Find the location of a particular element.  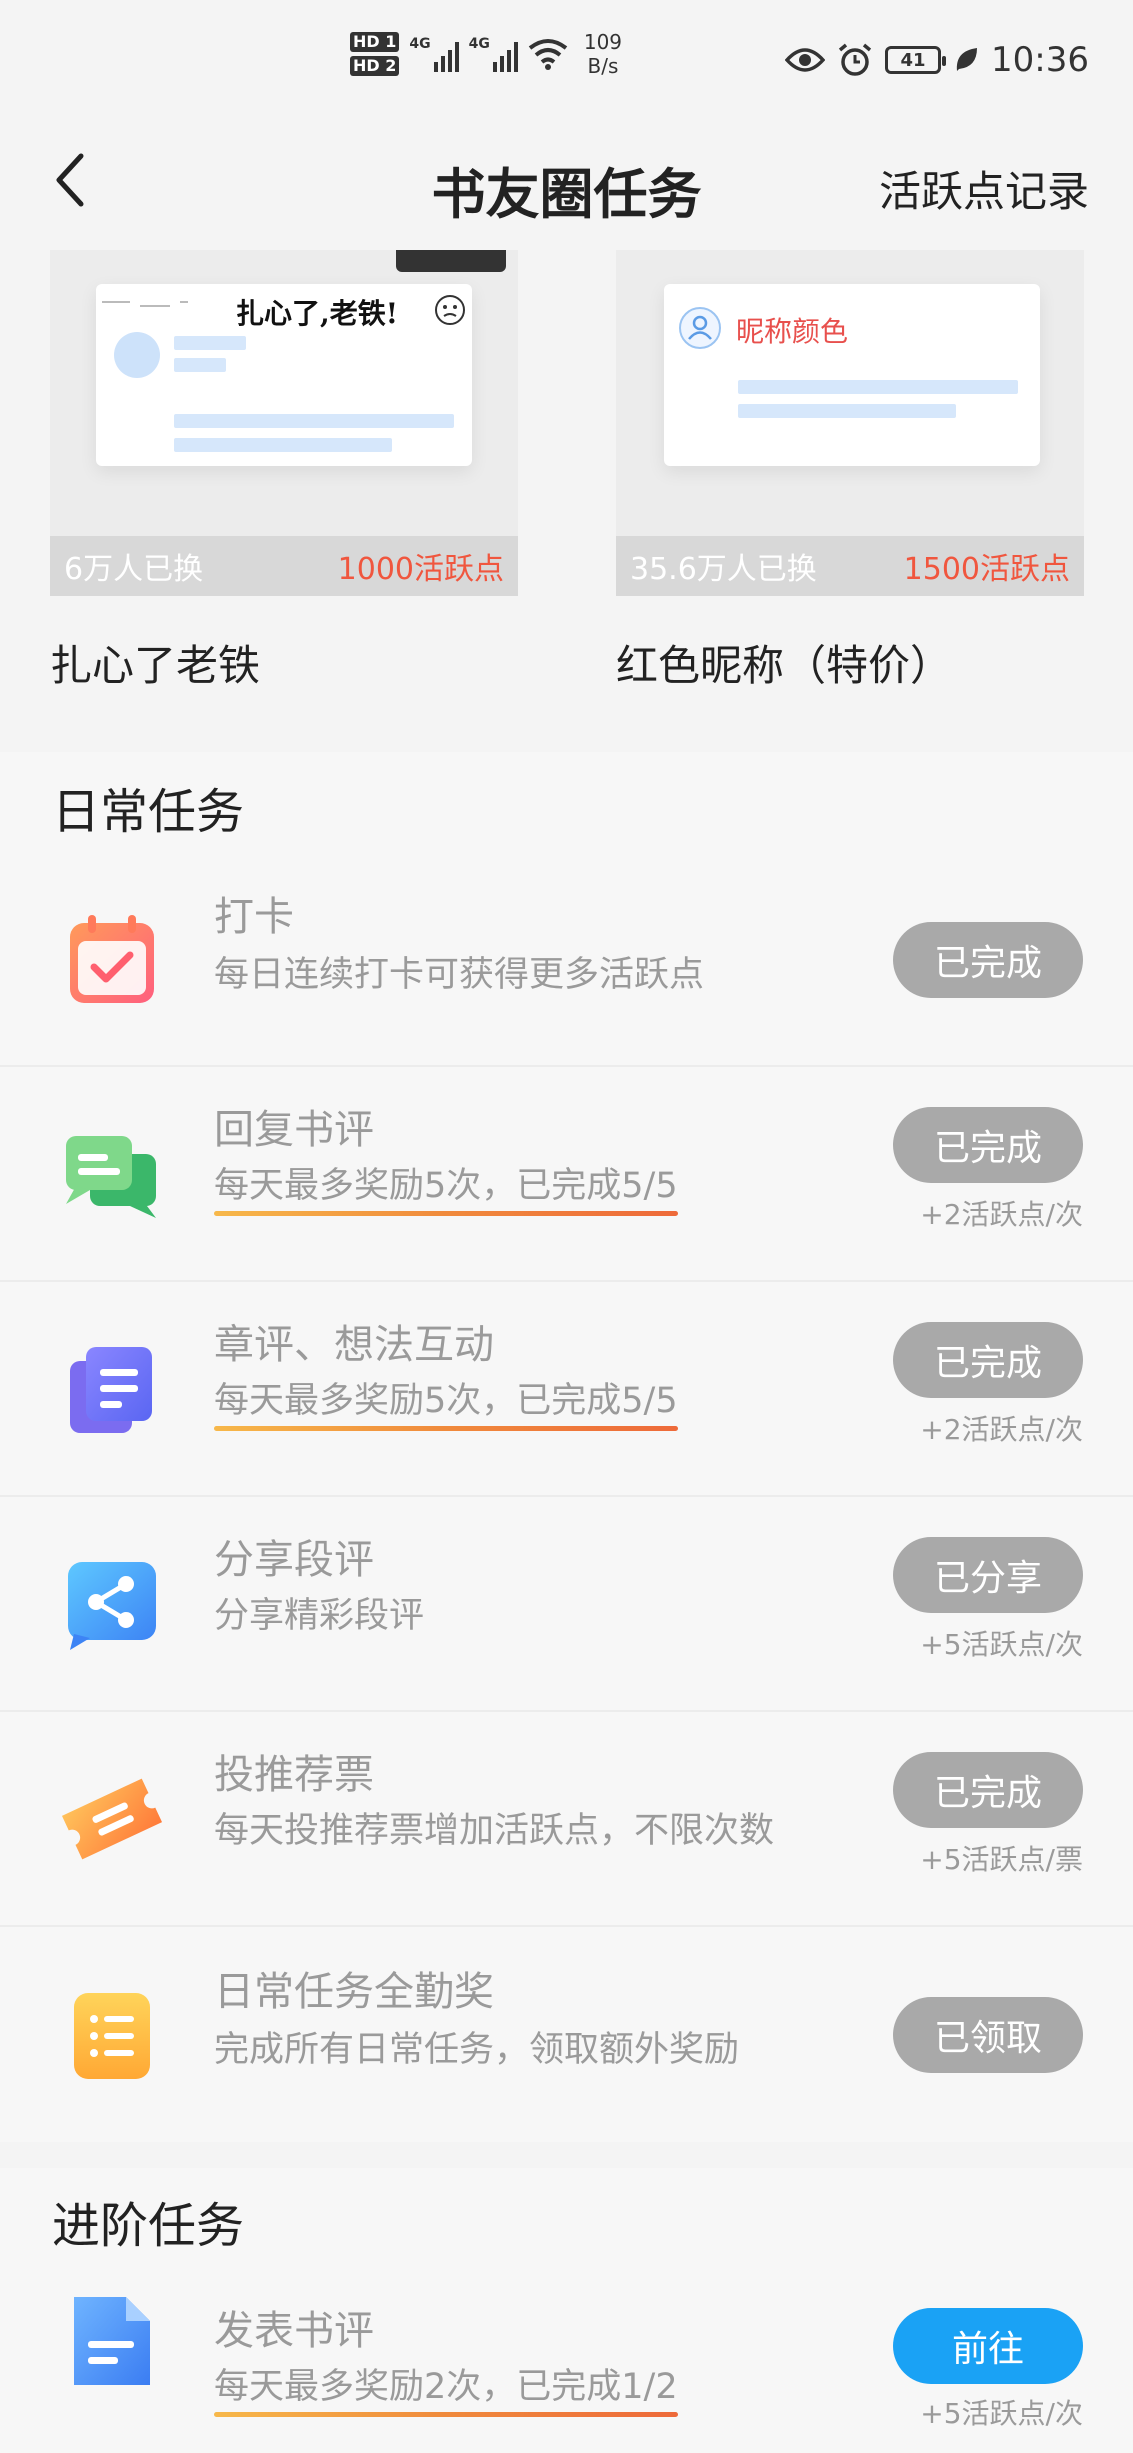

task-row: 回复书评 每天最多奖励5次，已完成5/5 已完成 +2活跃点/次 is located at coordinates (566, 1174).